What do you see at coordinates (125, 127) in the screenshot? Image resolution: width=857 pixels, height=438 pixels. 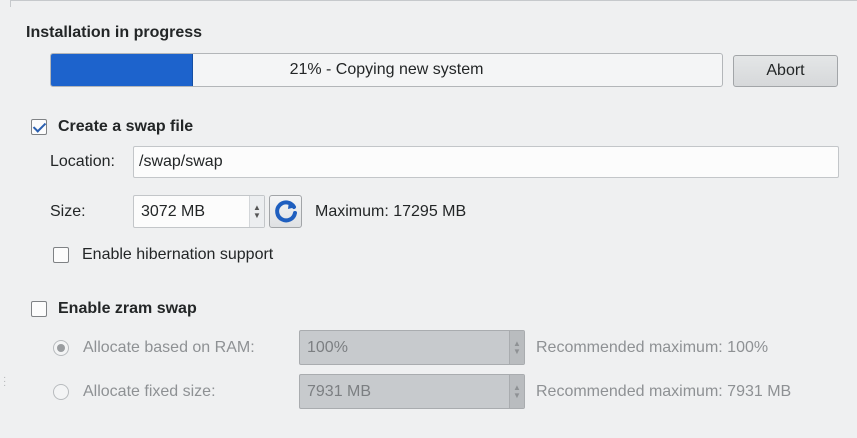 I see `create-swap-file-label: Create a swap file` at bounding box center [125, 127].